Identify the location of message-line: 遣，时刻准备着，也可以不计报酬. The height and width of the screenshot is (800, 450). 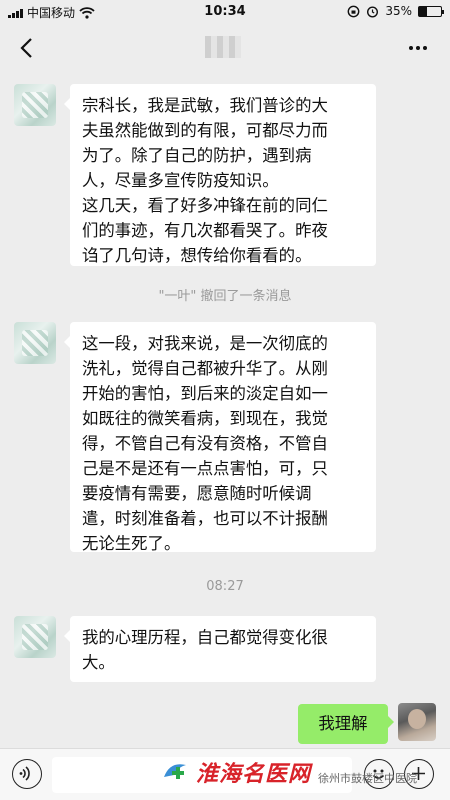
(205, 518).